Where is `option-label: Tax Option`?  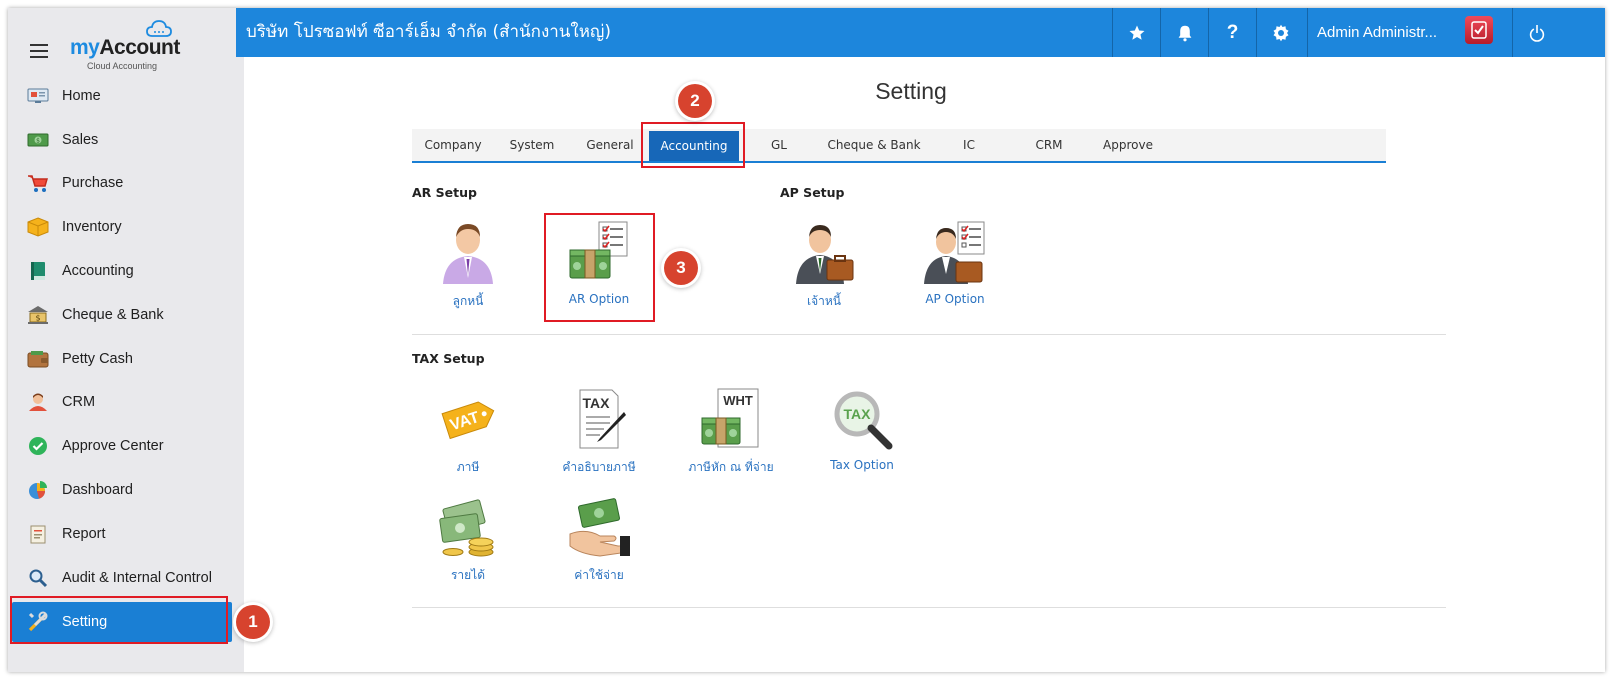 option-label: Tax Option is located at coordinates (862, 465).